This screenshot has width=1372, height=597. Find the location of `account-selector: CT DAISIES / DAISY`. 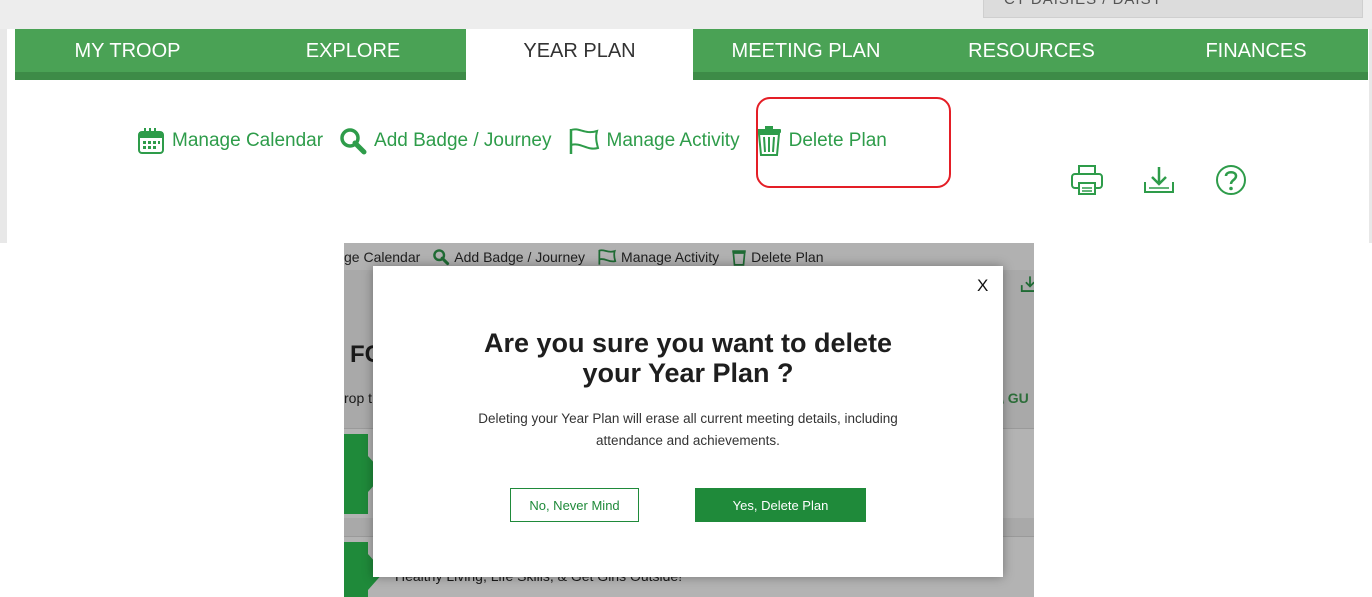

account-selector: CT DAISIES / DAISY is located at coordinates (1173, 9).